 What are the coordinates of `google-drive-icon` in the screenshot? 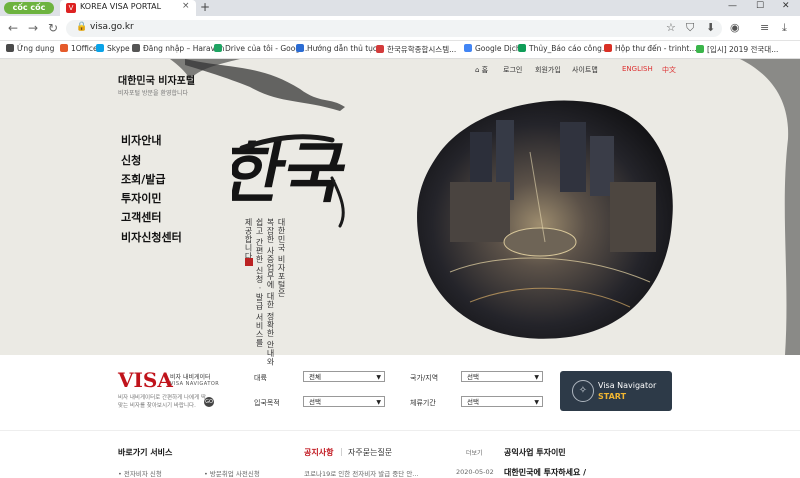 It's located at (218, 48).